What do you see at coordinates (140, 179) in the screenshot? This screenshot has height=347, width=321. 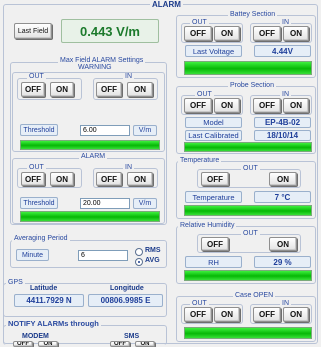 I see `alarm-in-on-button: ON` at bounding box center [140, 179].